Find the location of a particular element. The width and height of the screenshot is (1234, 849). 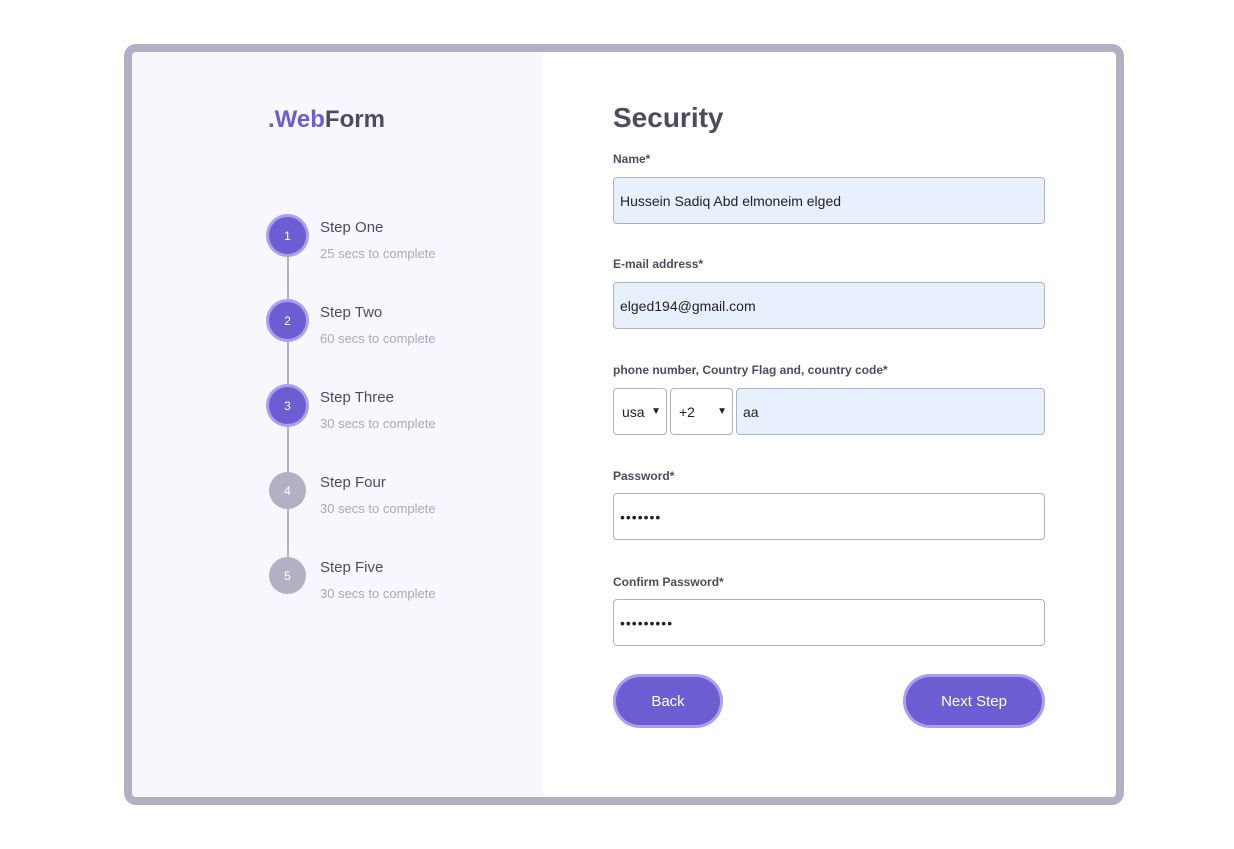

step-duration: 25 secs to complete is located at coordinates (378, 253).